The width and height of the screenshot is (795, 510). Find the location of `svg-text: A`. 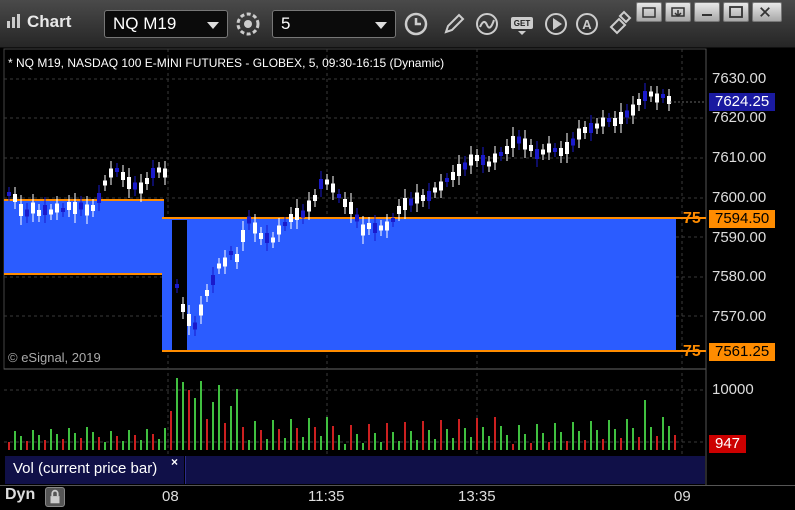

svg-text: A is located at coordinates (587, 24).